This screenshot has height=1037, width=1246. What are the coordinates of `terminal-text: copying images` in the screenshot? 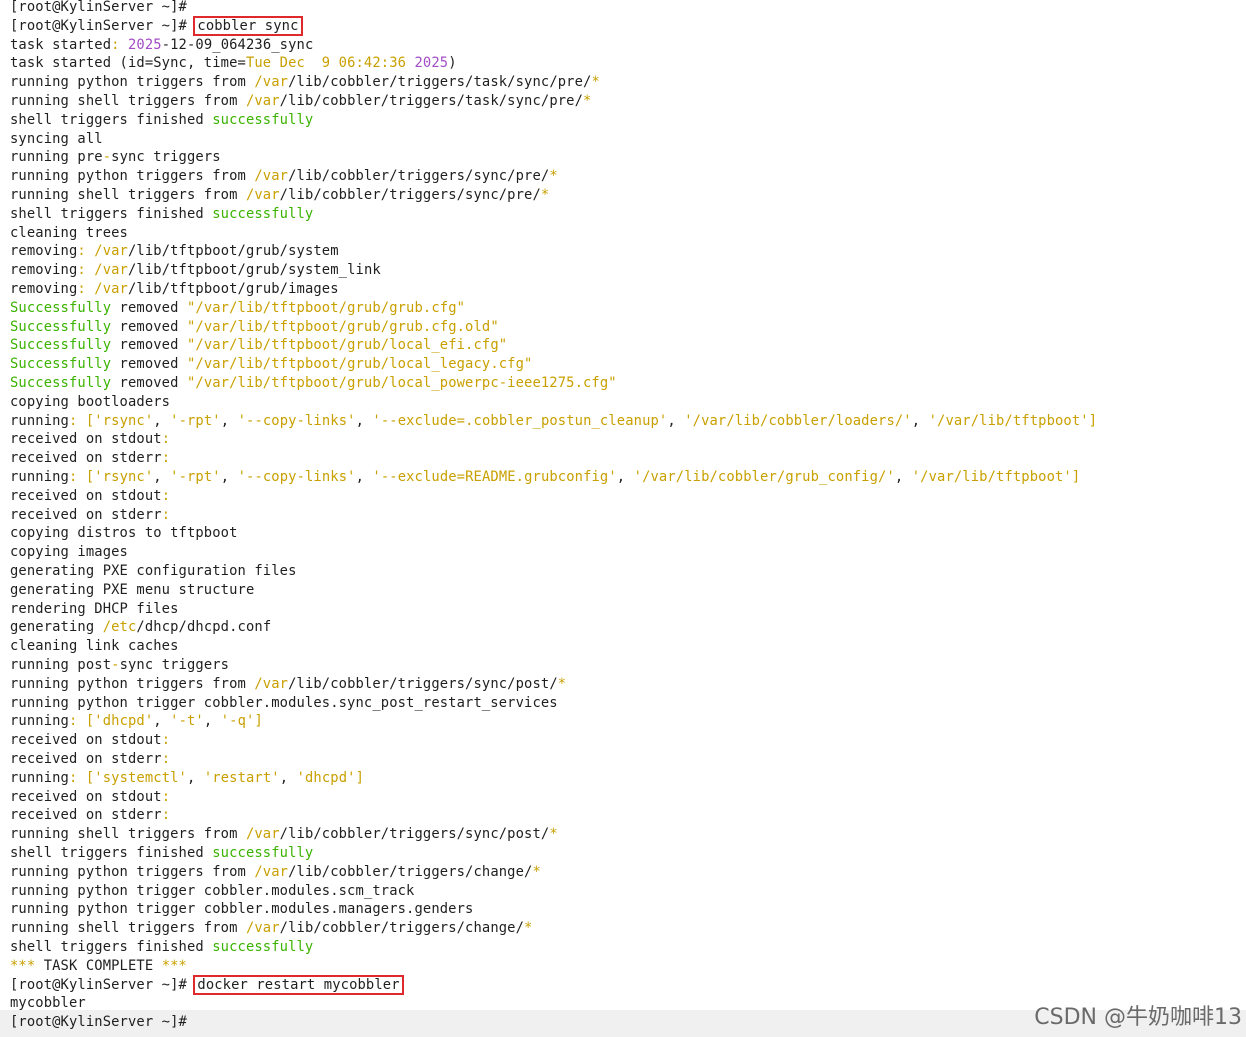 It's located at (69, 552).